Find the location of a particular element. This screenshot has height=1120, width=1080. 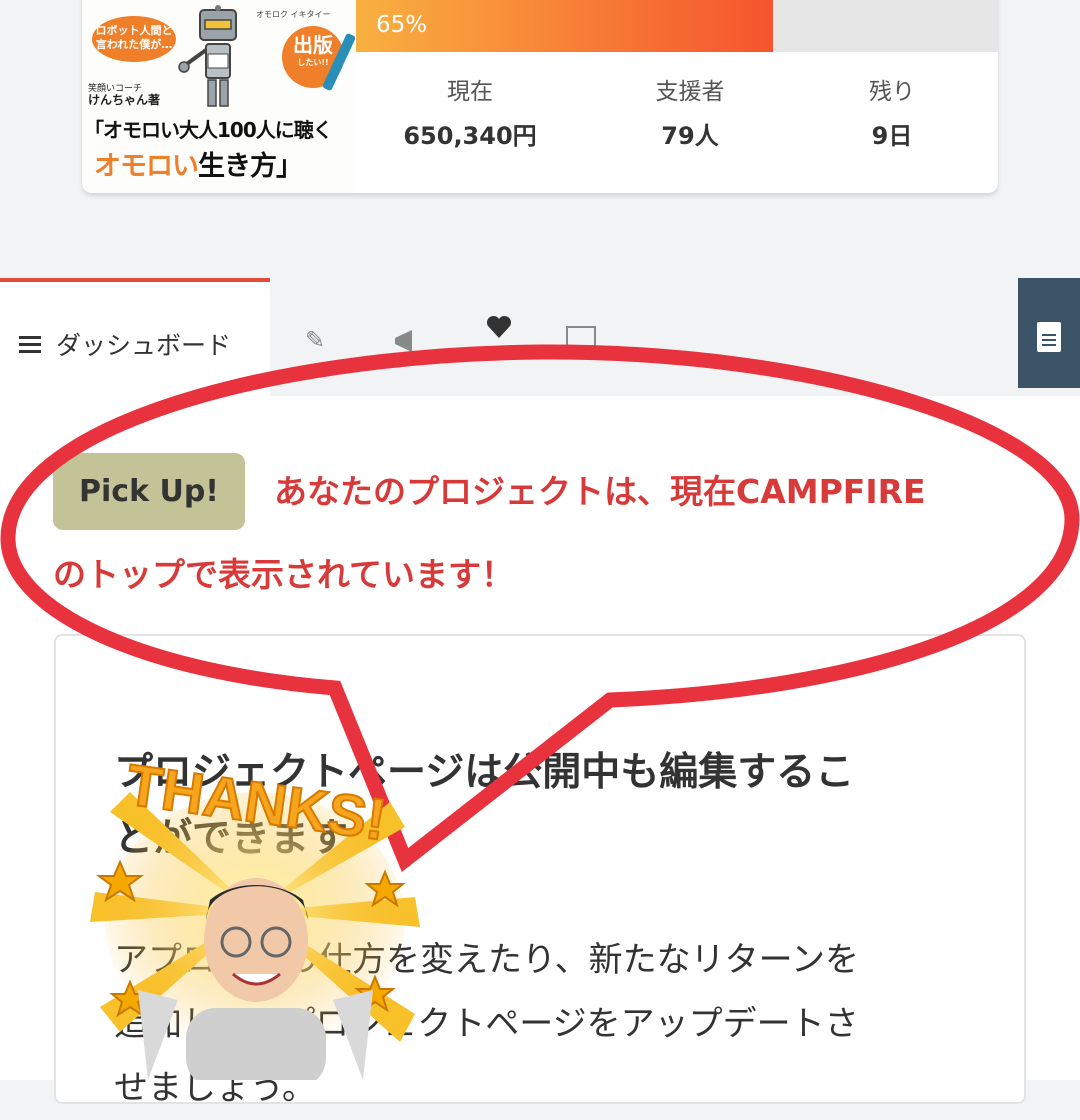

thumbnail-title-line2: オモロい生き方」 is located at coordinates (198, 163).